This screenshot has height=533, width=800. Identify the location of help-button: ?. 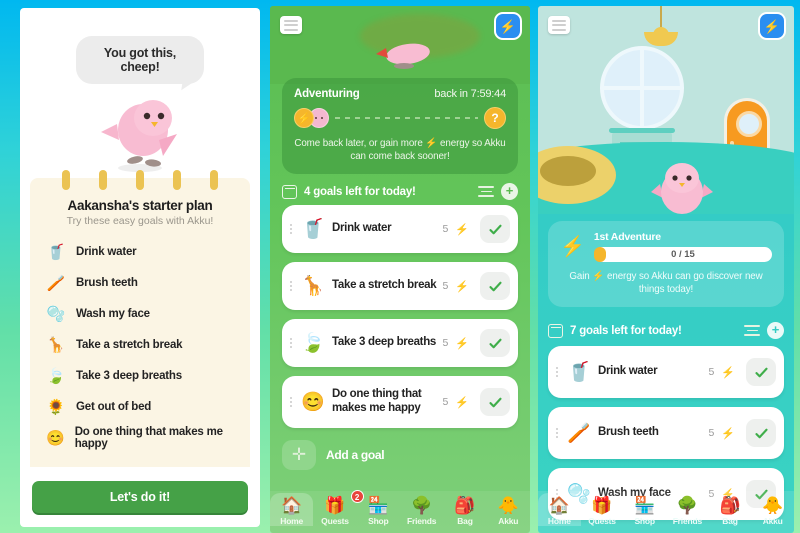
(495, 118).